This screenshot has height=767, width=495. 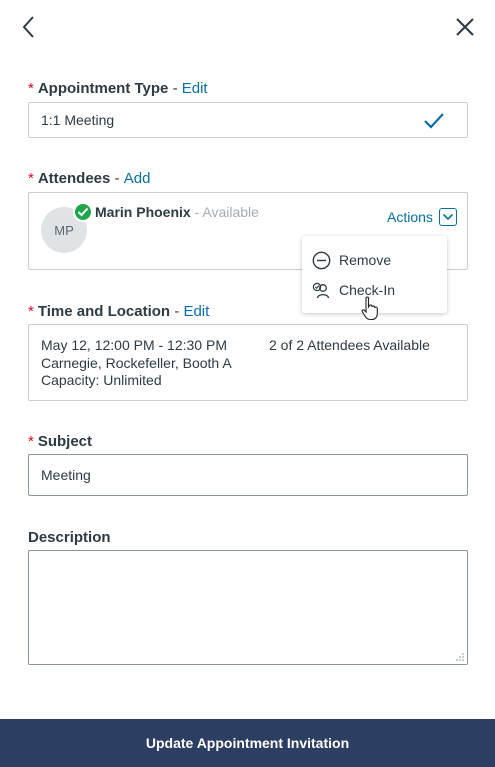 I want to click on appointment-location: Carnegie, Rockefeller, Booth A, so click(x=136, y=362).